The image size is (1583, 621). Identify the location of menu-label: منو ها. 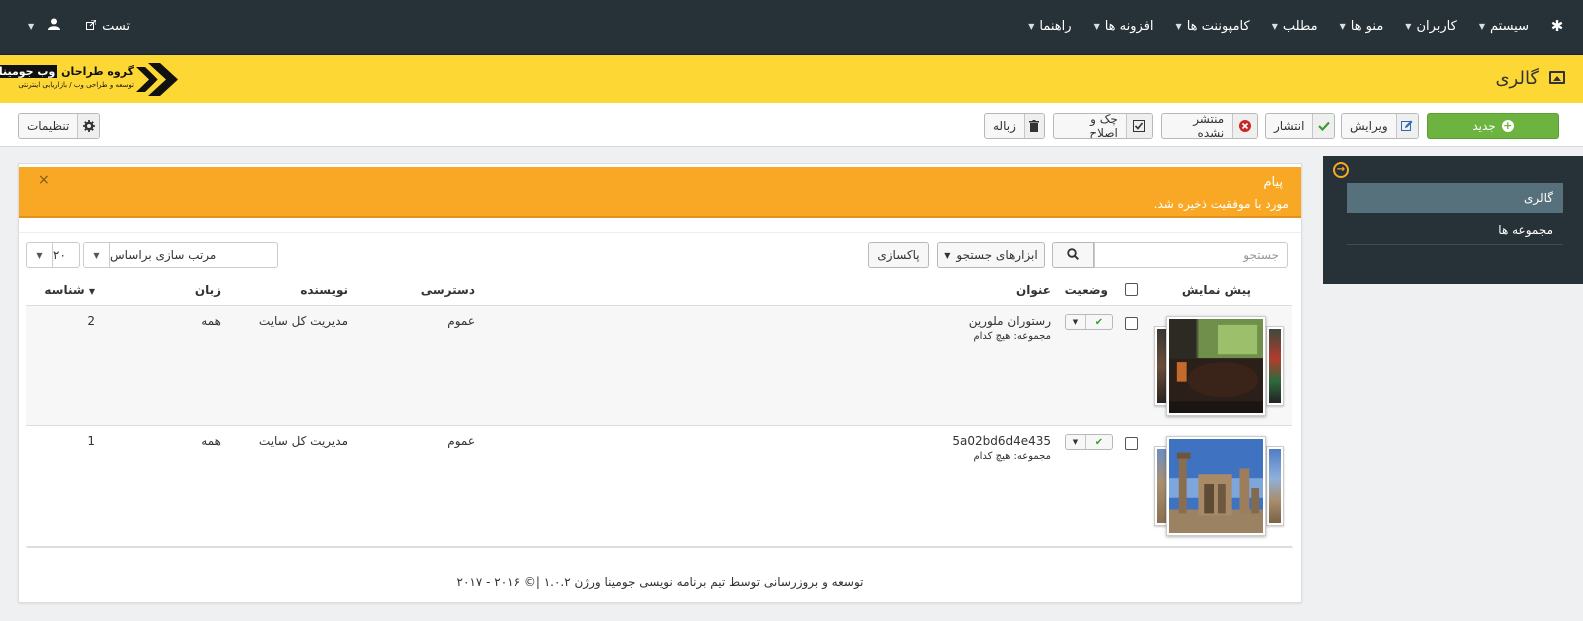
(1367, 26).